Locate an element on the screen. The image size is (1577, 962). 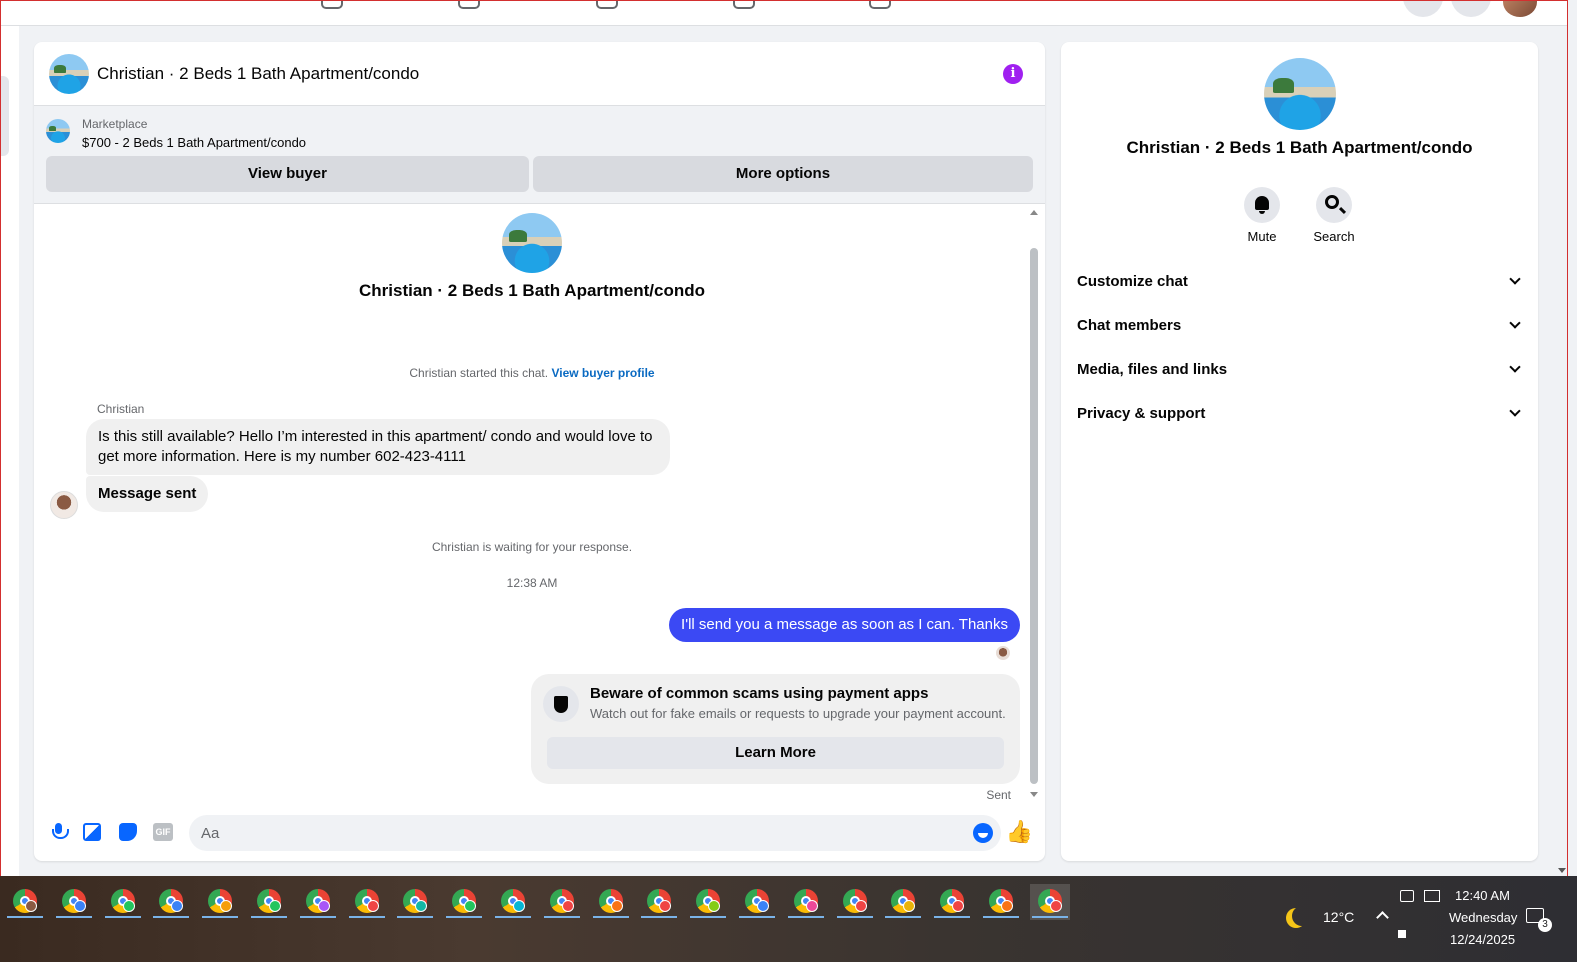
listing-thumbnail is located at coordinates (58, 131).